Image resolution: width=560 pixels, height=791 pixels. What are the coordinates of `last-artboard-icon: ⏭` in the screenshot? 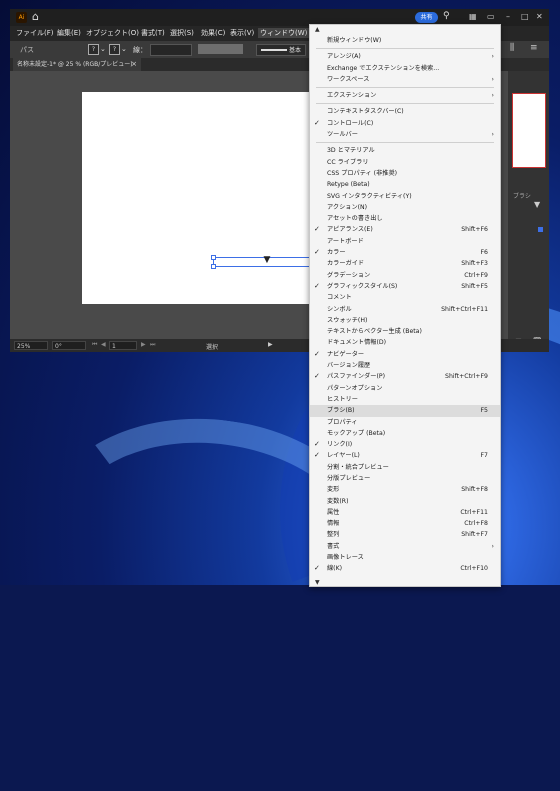 It's located at (152, 345).